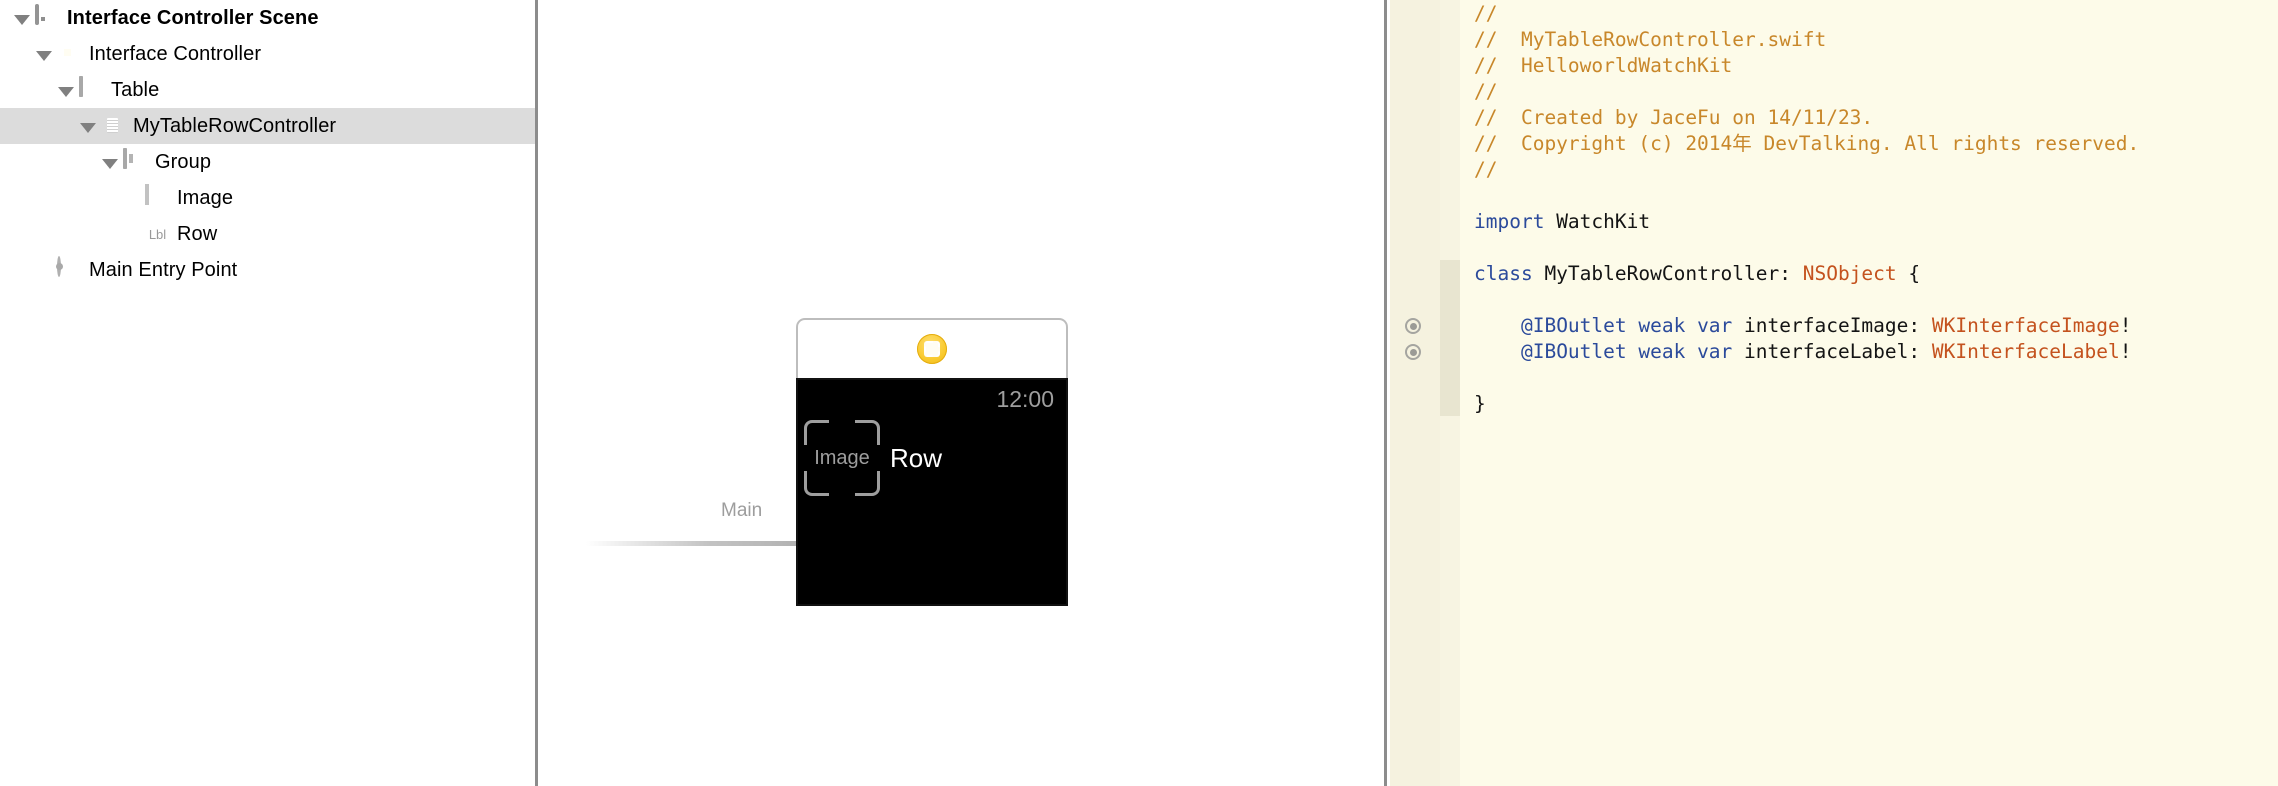 The height and width of the screenshot is (786, 2278). What do you see at coordinates (69, 269) in the screenshot?
I see `main-entry-point-icon` at bounding box center [69, 269].